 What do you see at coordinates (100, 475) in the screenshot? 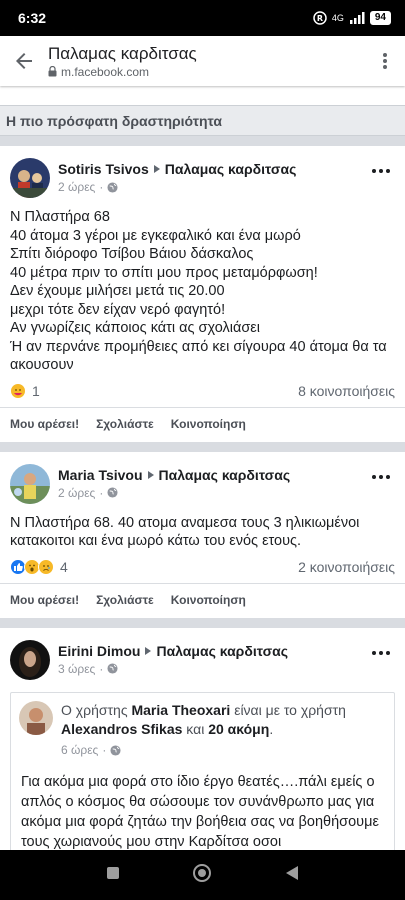
I see `author-name: Maria Tsivou` at bounding box center [100, 475].